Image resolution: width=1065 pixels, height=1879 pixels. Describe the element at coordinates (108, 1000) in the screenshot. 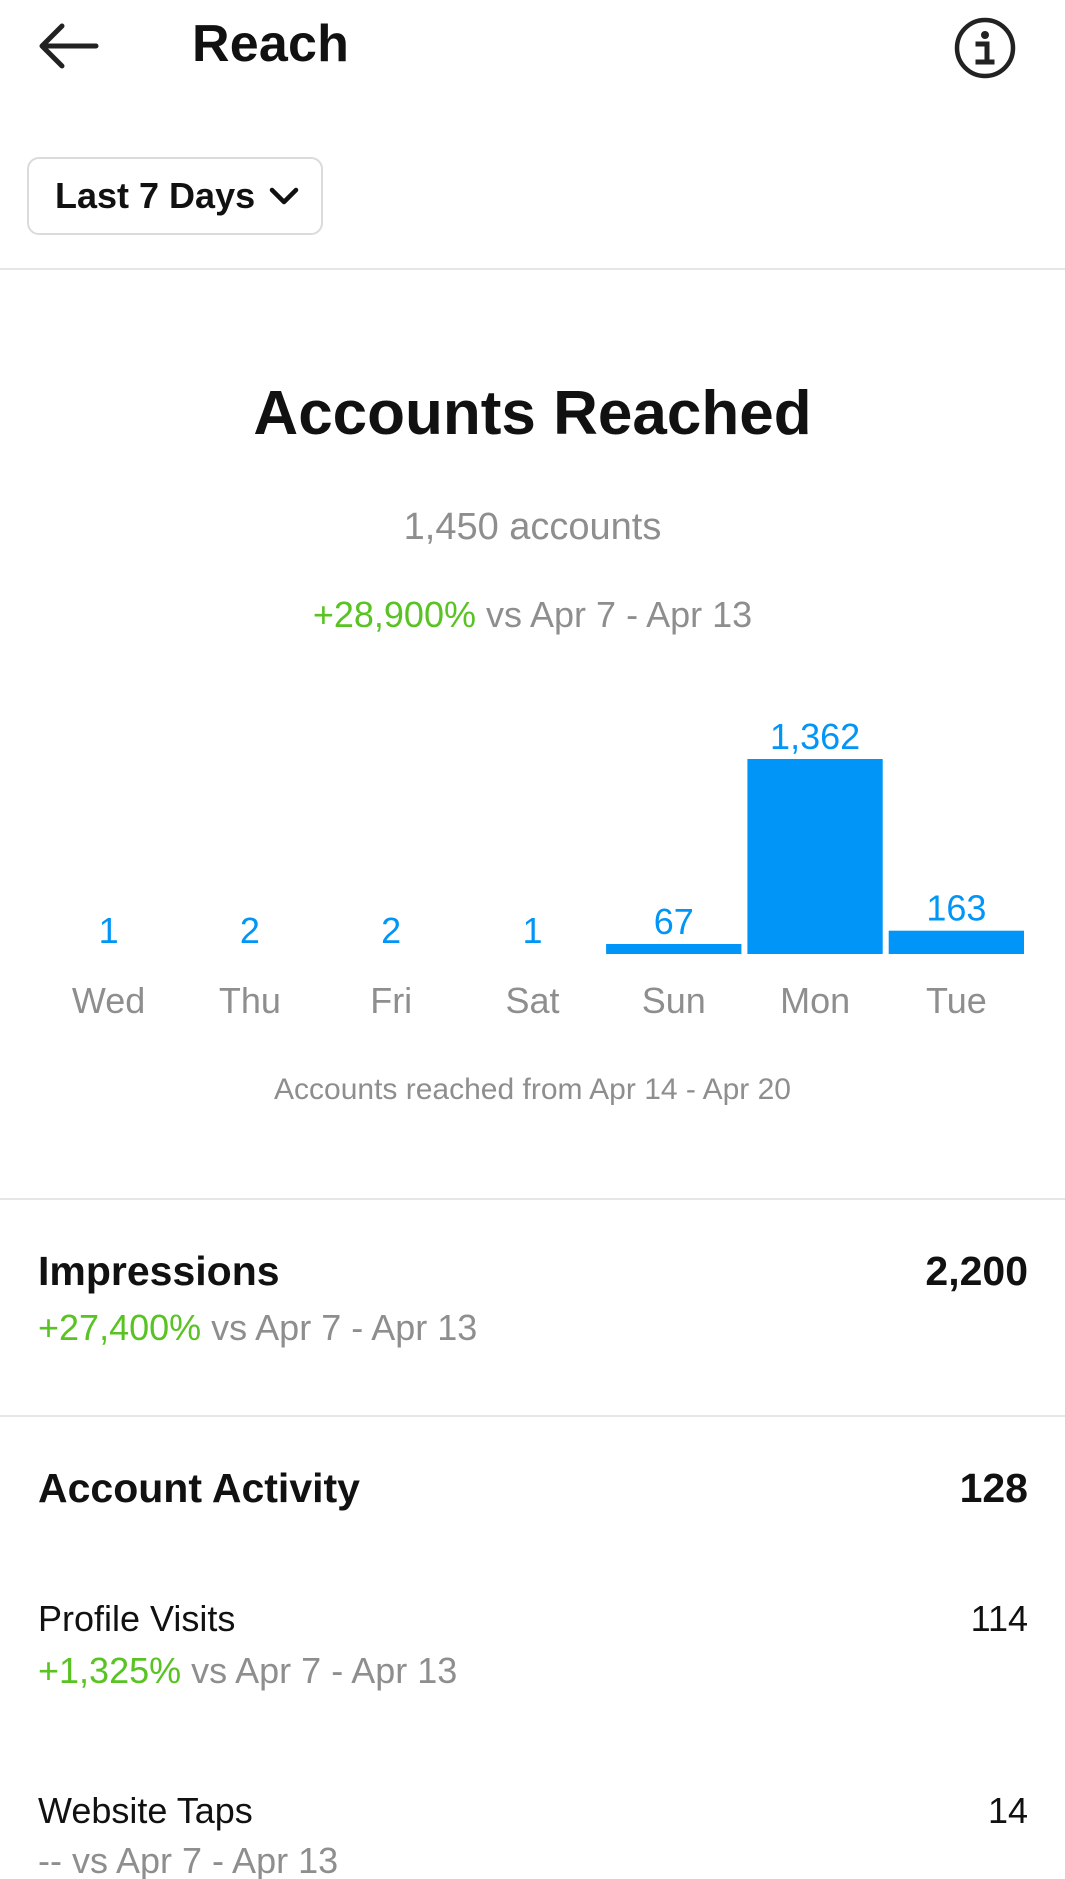

I see `x-tick-label: Wed` at that location.